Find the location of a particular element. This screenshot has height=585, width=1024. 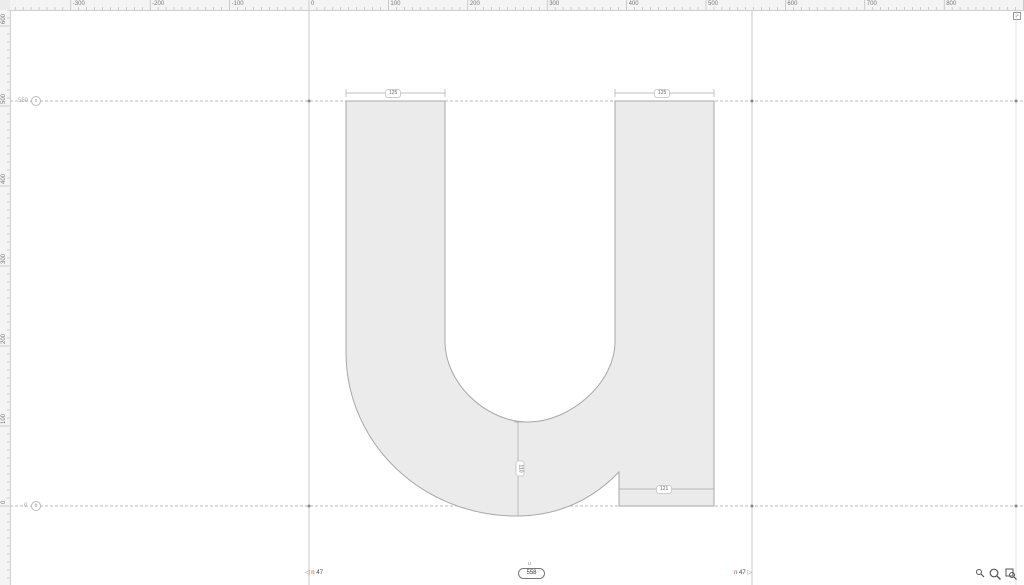

ruler-label: 800 is located at coordinates (951, 4).